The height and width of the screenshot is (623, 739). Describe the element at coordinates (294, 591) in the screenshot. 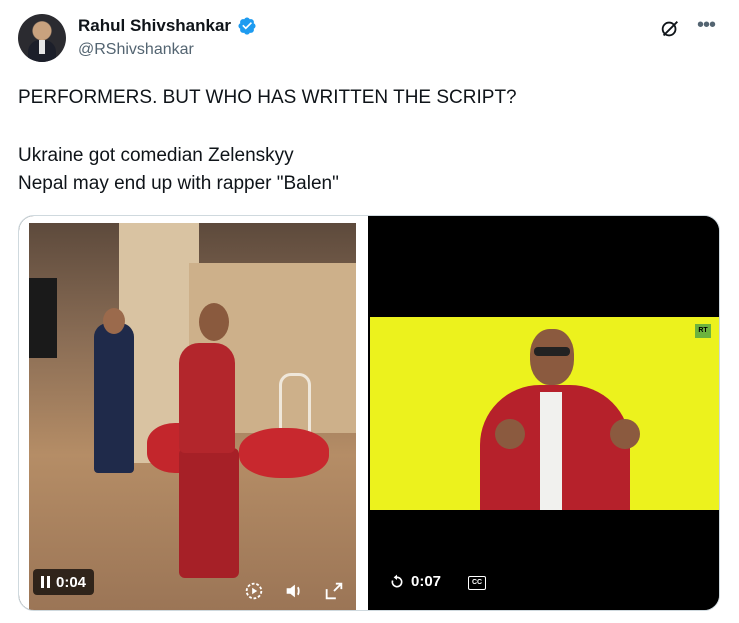

I see `volume-icon` at that location.